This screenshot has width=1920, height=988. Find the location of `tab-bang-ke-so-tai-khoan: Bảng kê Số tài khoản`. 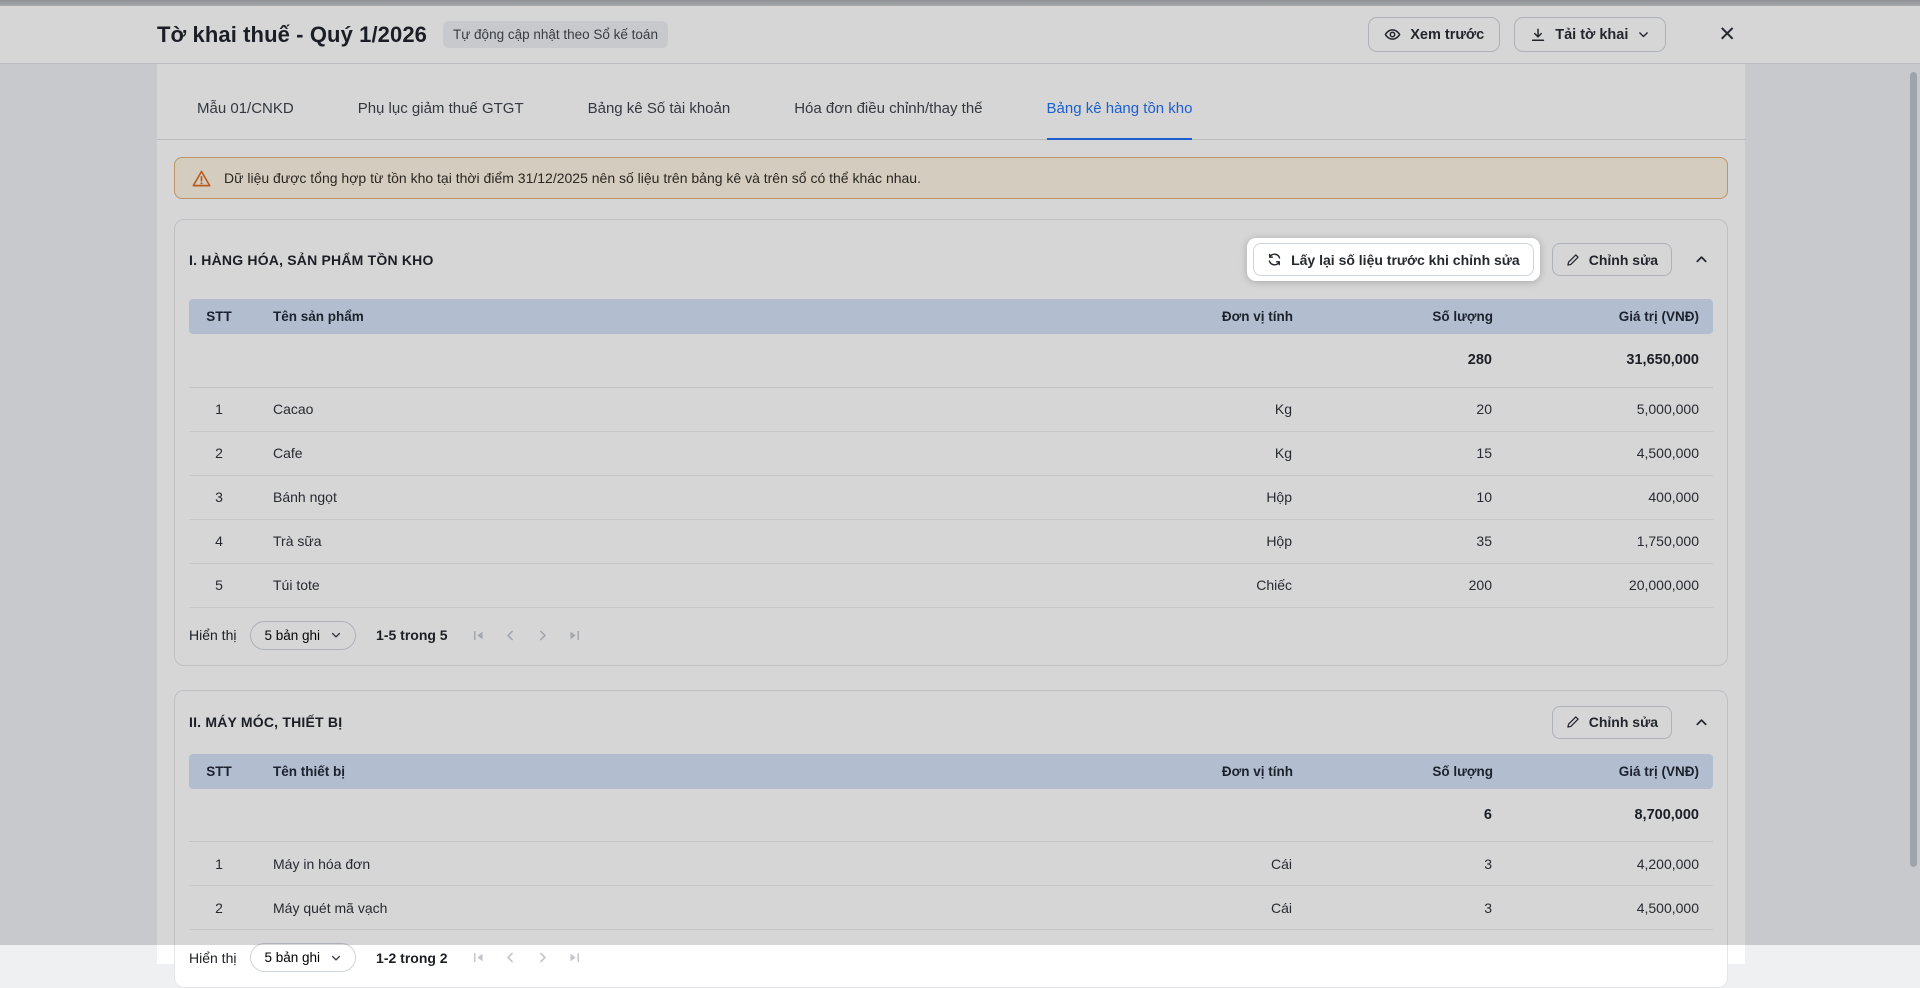

tab-bang-ke-so-tai-khoan: Bảng kê Số tài khoản is located at coordinates (659, 120).